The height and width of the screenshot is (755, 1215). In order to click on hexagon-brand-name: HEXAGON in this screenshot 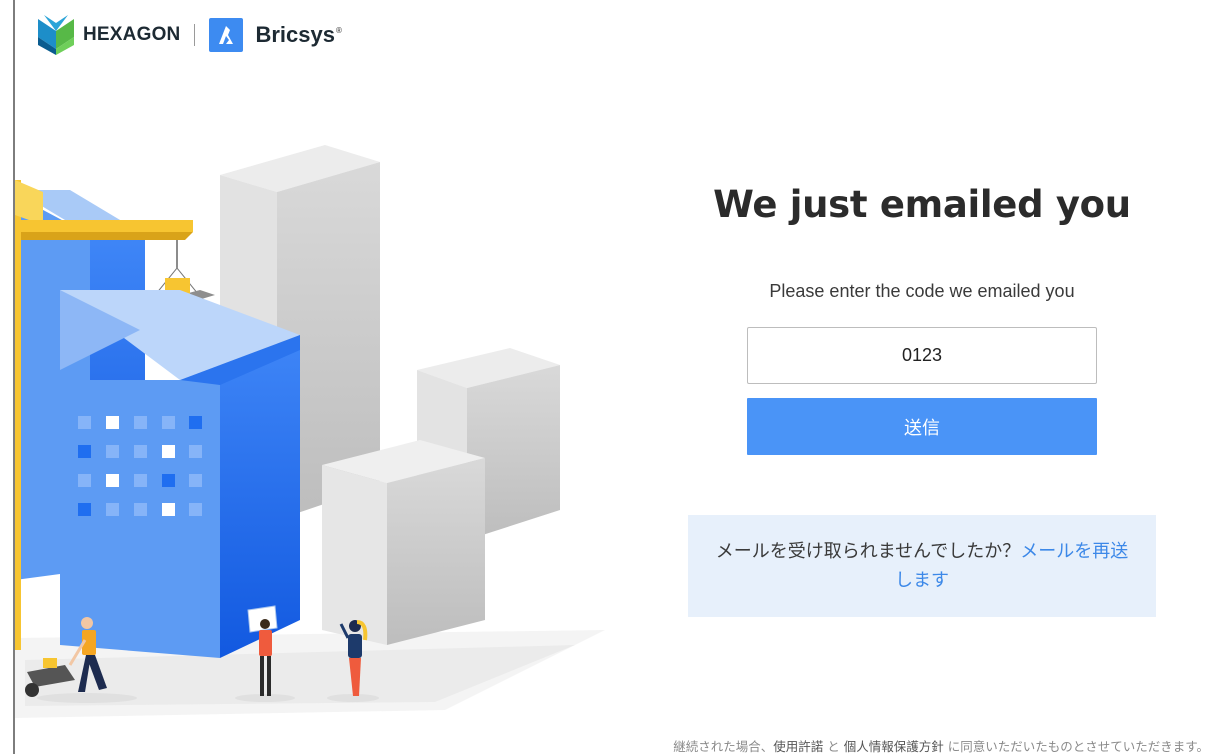, I will do `click(132, 34)`.